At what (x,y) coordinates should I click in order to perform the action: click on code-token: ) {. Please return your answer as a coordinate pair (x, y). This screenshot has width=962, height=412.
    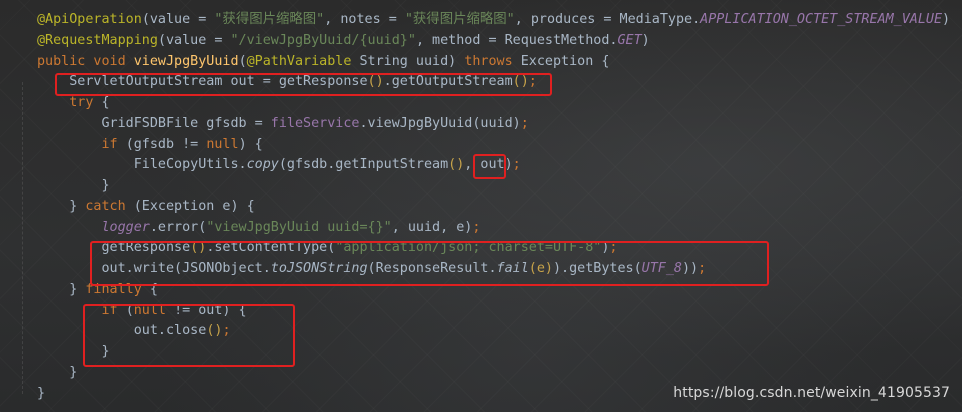
    Looking at the image, I should click on (250, 144).